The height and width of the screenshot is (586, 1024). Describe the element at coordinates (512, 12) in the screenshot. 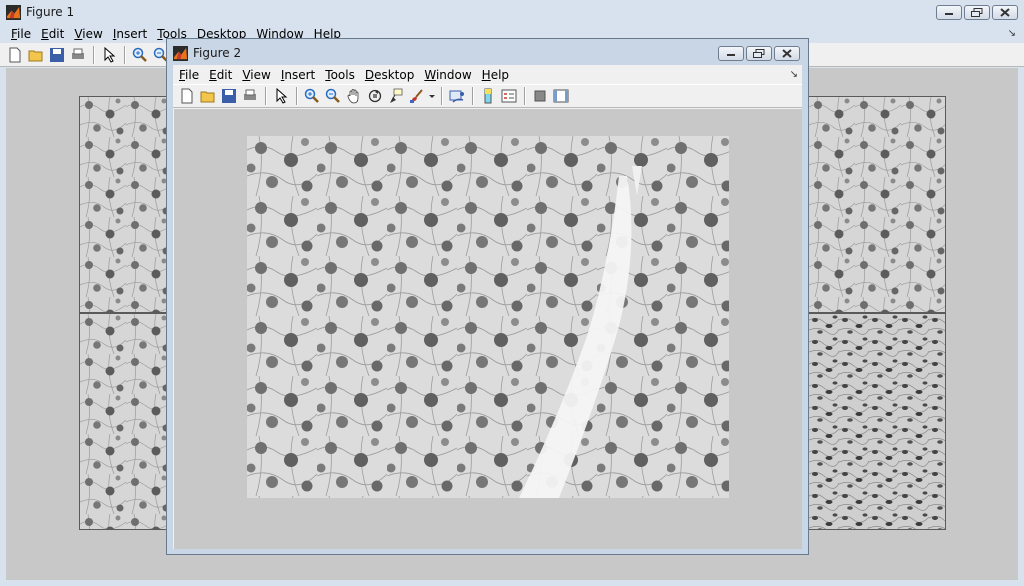

I see `figure1-titlebar: Figure 1` at that location.